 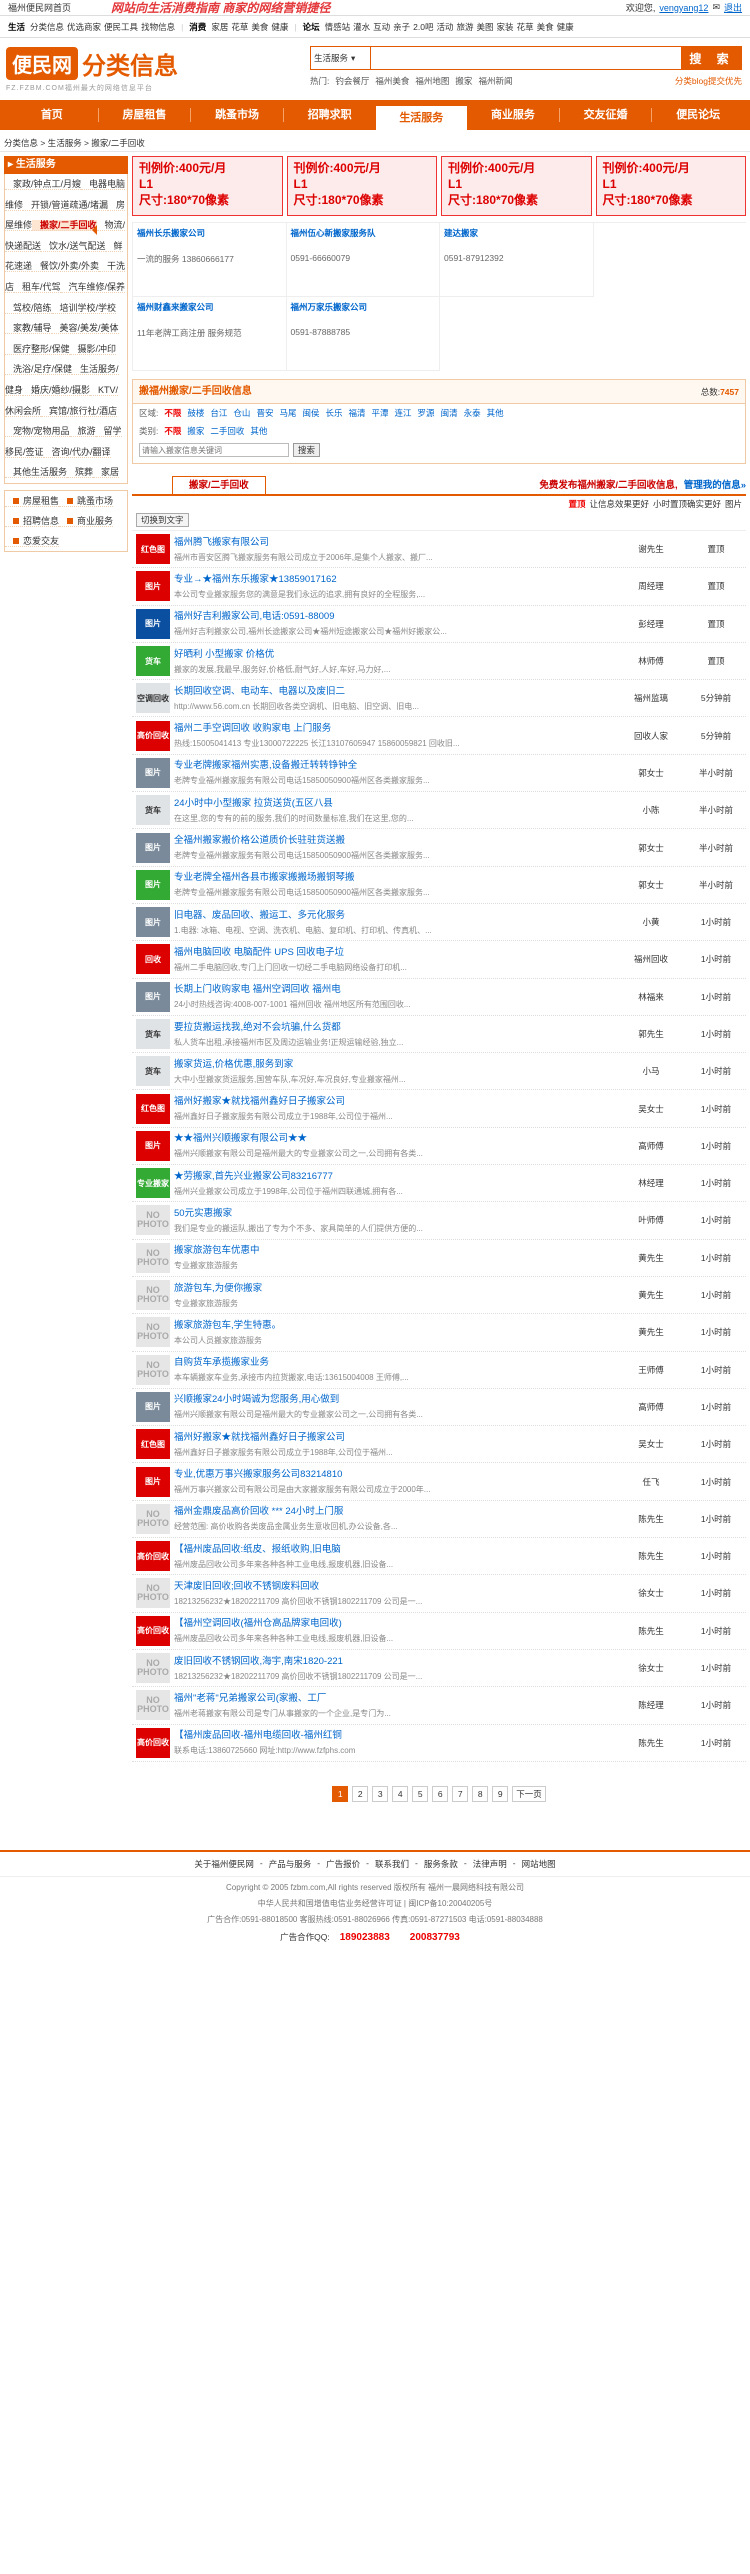 I want to click on listing-title: 福州电脑回收 电脑配件 UPS 回收电子垃, so click(x=259, y=952).